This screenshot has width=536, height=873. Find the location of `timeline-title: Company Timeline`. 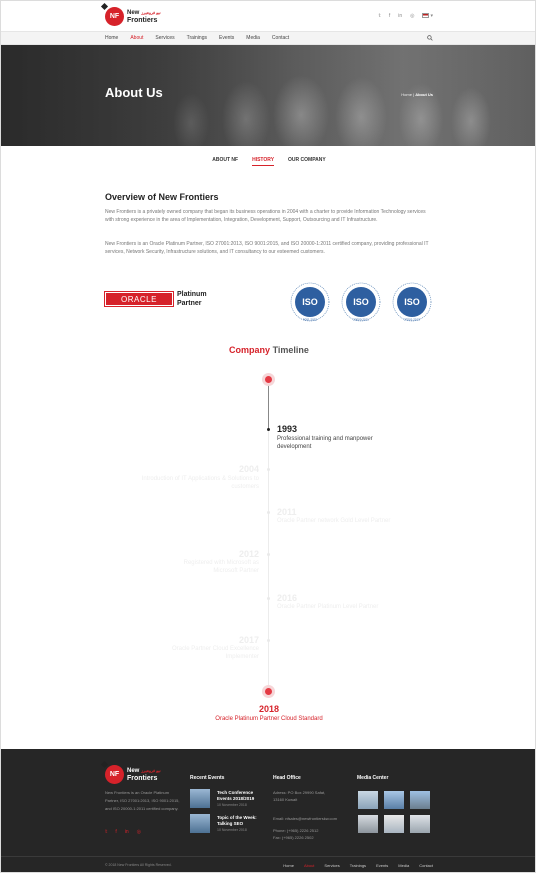

timeline-title: Company Timeline is located at coordinates (268, 350).